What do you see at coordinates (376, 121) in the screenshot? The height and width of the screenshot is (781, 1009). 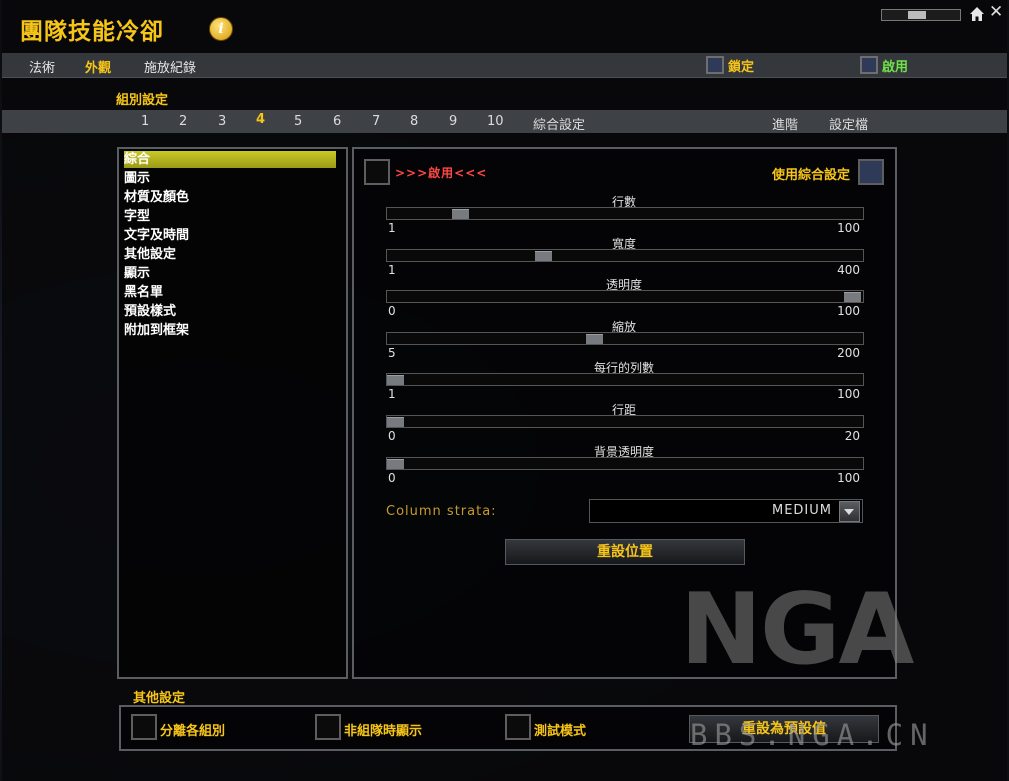 I see `group-tab-7: 7` at bounding box center [376, 121].